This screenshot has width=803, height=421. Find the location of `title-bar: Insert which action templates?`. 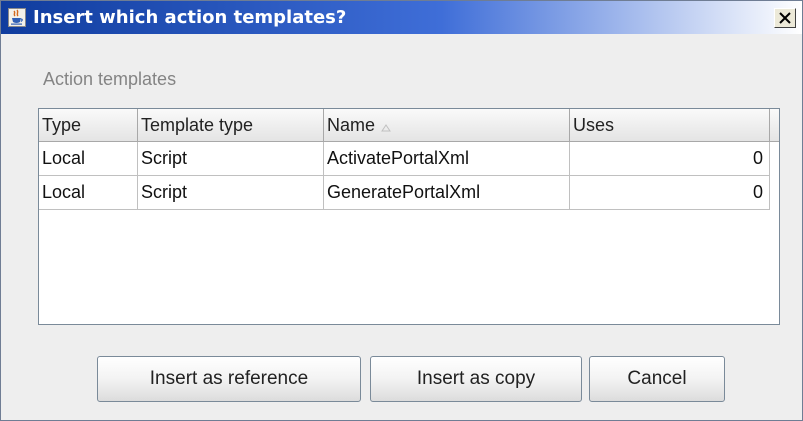

title-bar: Insert which action templates? is located at coordinates (401, 17).